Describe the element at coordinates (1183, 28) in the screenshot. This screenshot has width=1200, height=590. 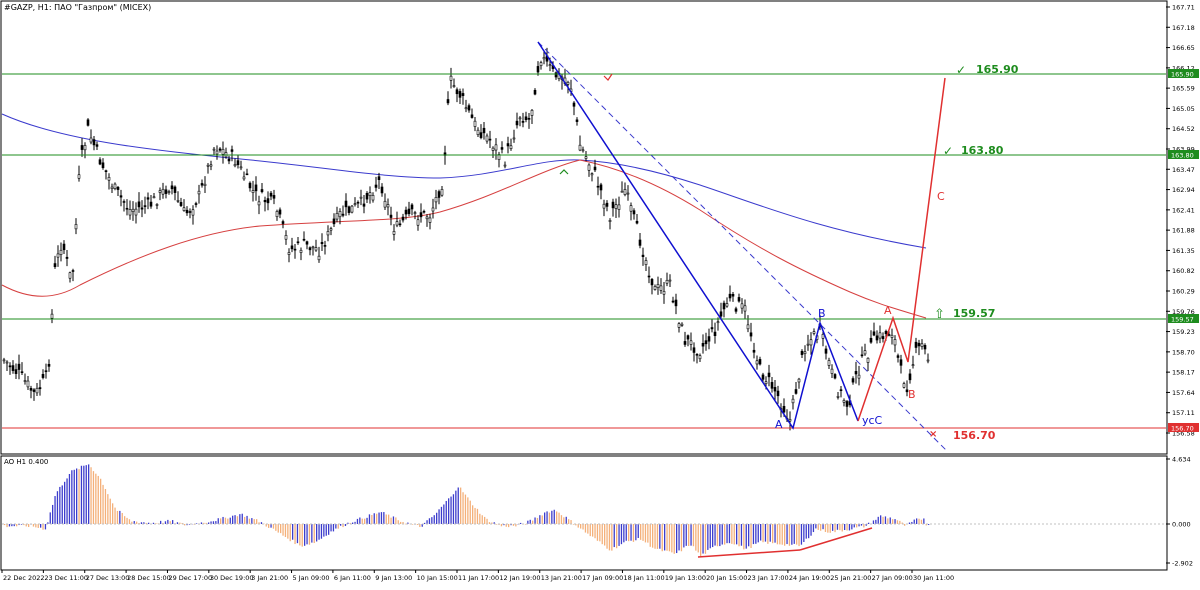
I see `price-axis-label: 167.18` at that location.